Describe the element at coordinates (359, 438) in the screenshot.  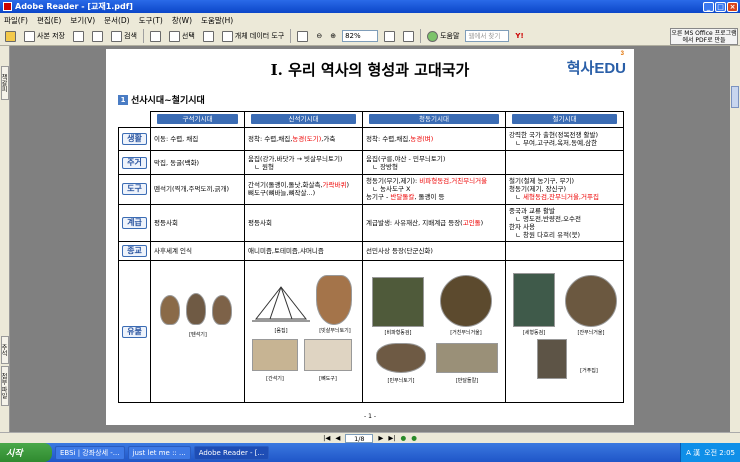
I see `page-number-field: 1/8` at that location.